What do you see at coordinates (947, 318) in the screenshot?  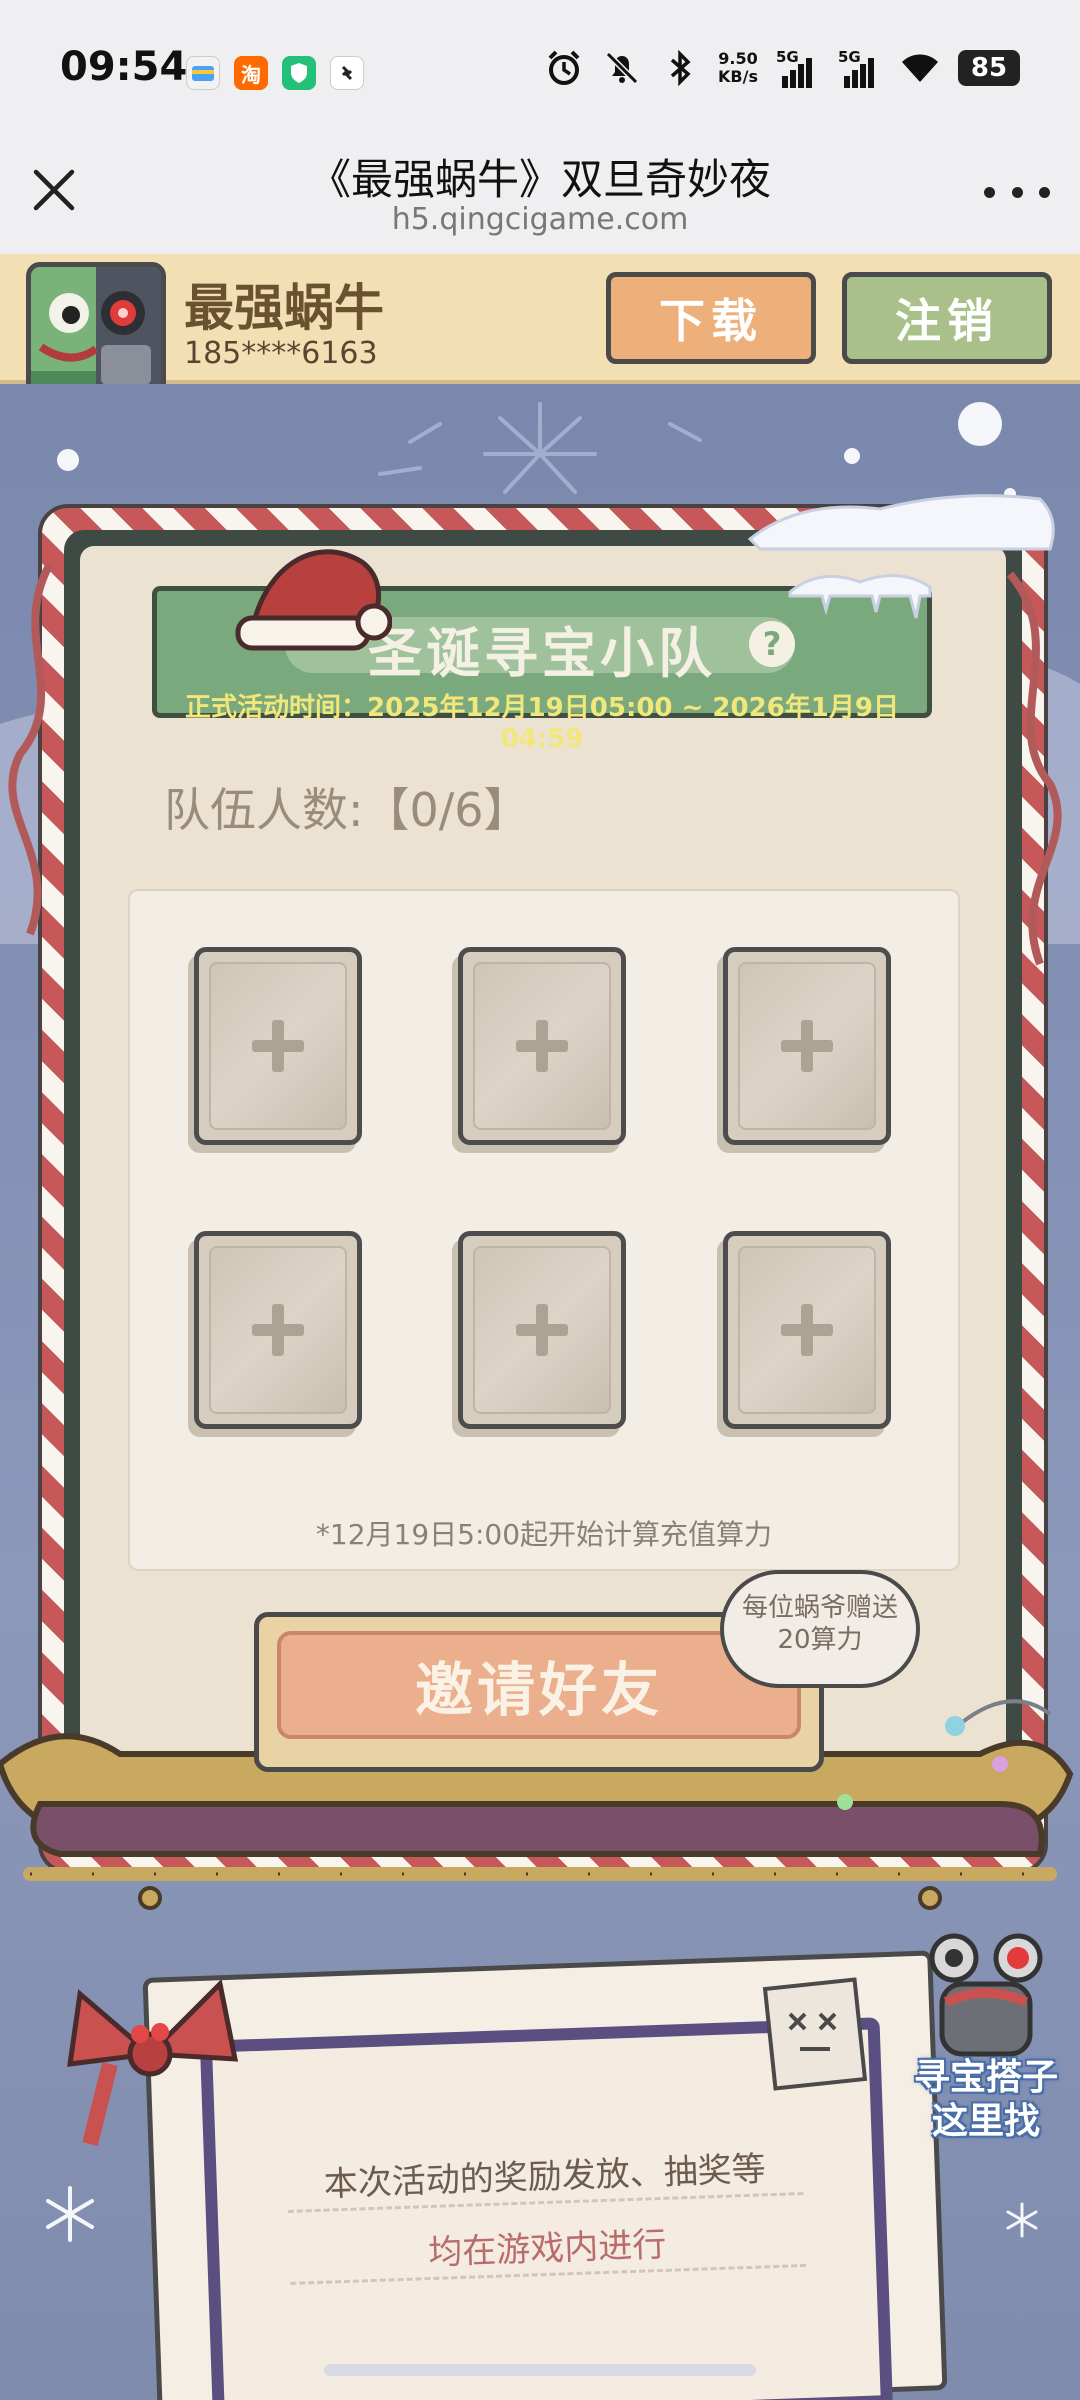 I see `logout-button: 注销` at bounding box center [947, 318].